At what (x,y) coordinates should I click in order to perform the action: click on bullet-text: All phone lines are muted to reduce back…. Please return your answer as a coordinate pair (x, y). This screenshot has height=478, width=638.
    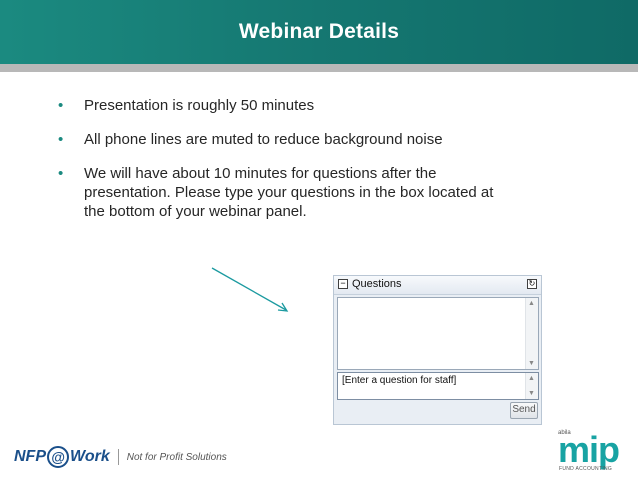
    Looking at the image, I should click on (263, 139).